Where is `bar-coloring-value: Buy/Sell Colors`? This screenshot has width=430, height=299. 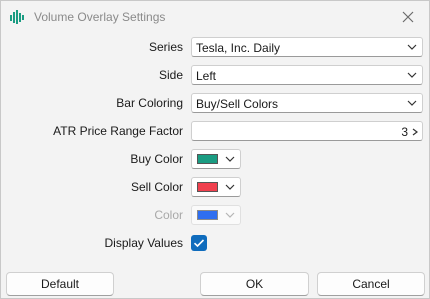
bar-coloring-value: Buy/Sell Colors is located at coordinates (237, 104).